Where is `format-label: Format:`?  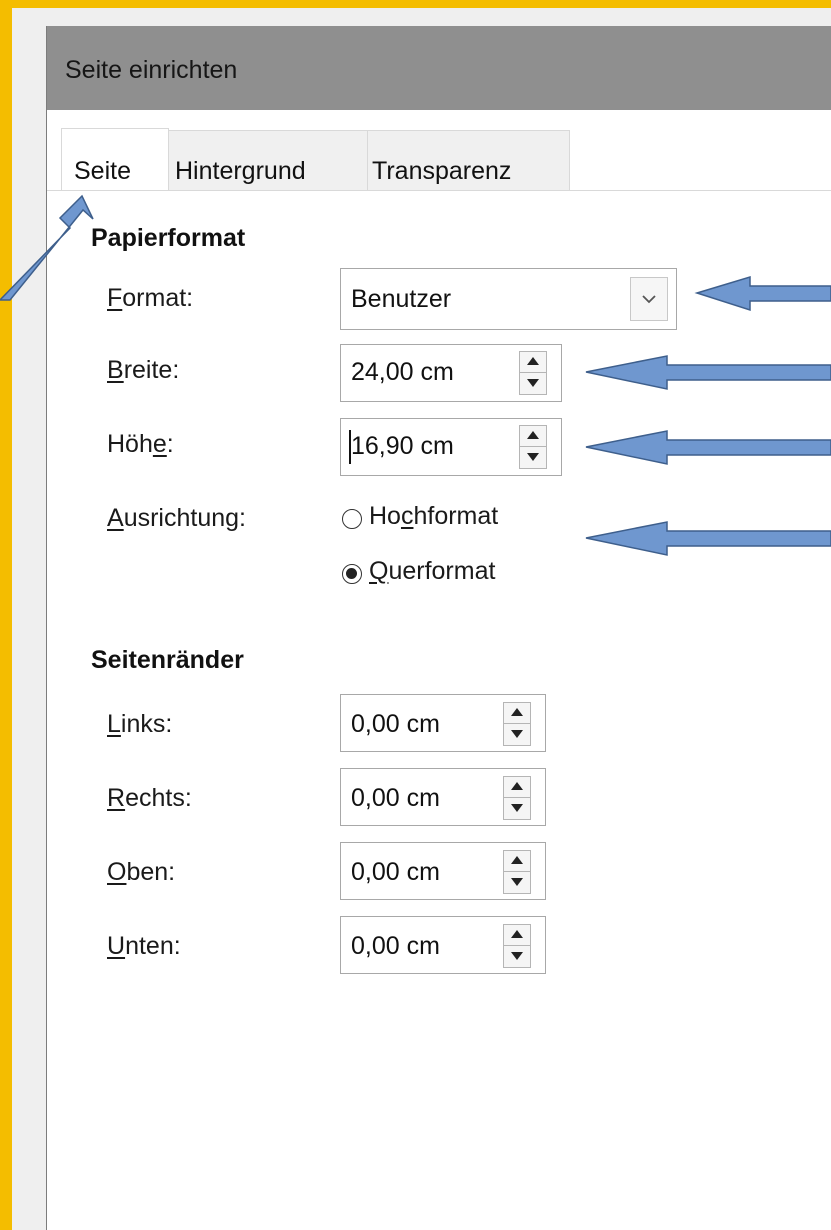
format-label: Format: is located at coordinates (150, 298).